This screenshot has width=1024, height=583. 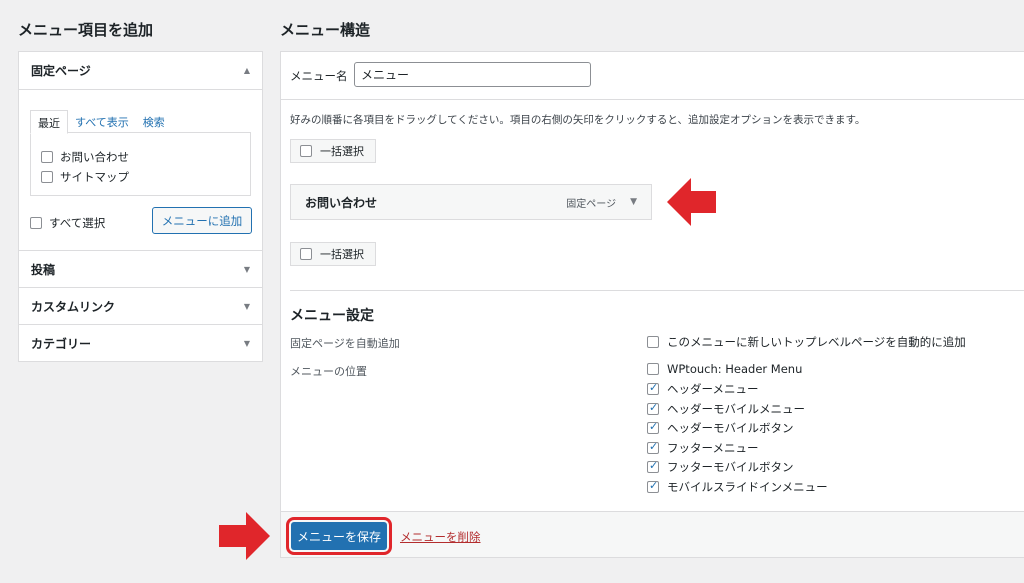 I want to click on menu-name-input: メニュー, so click(x=472, y=74).